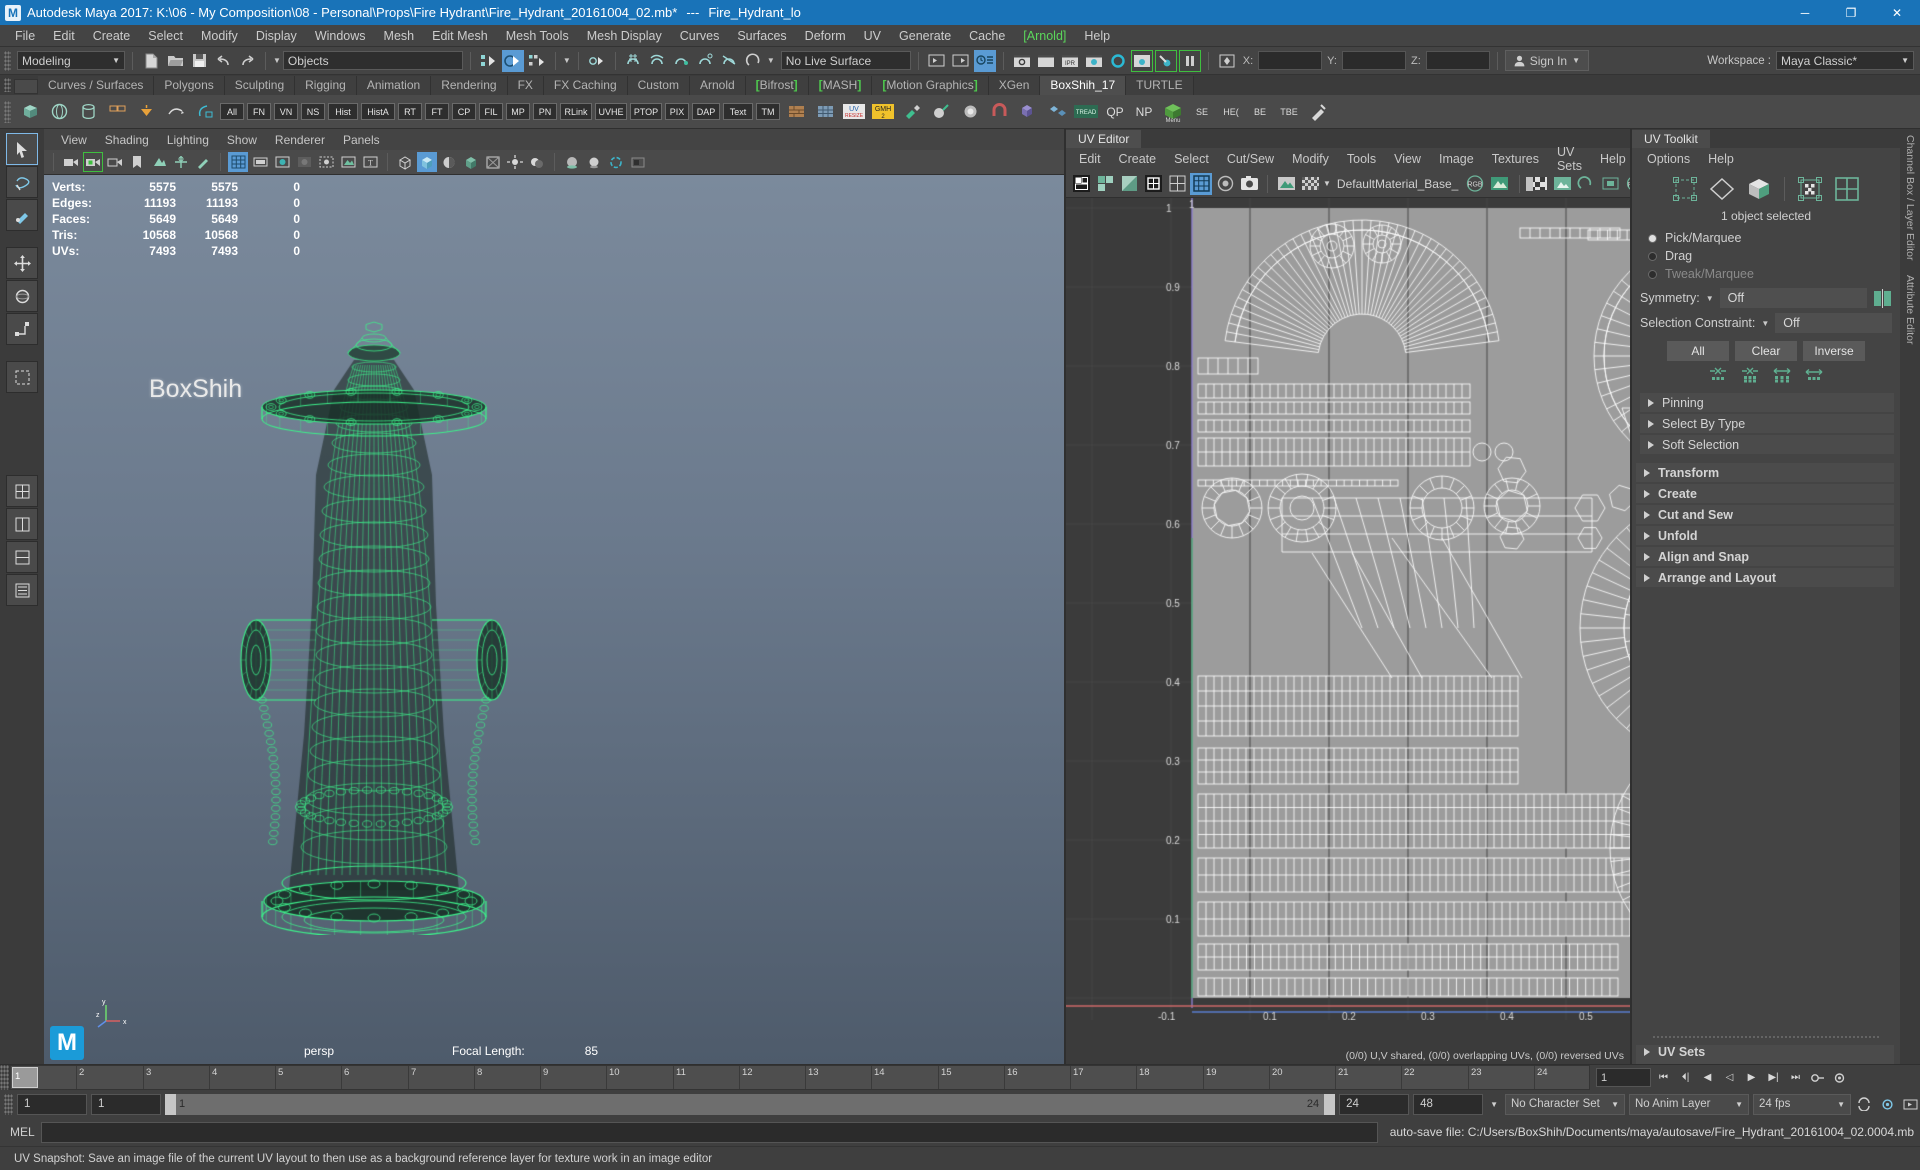  What do you see at coordinates (1562, 184) in the screenshot?
I see `uv-baked-texture-icon` at bounding box center [1562, 184].